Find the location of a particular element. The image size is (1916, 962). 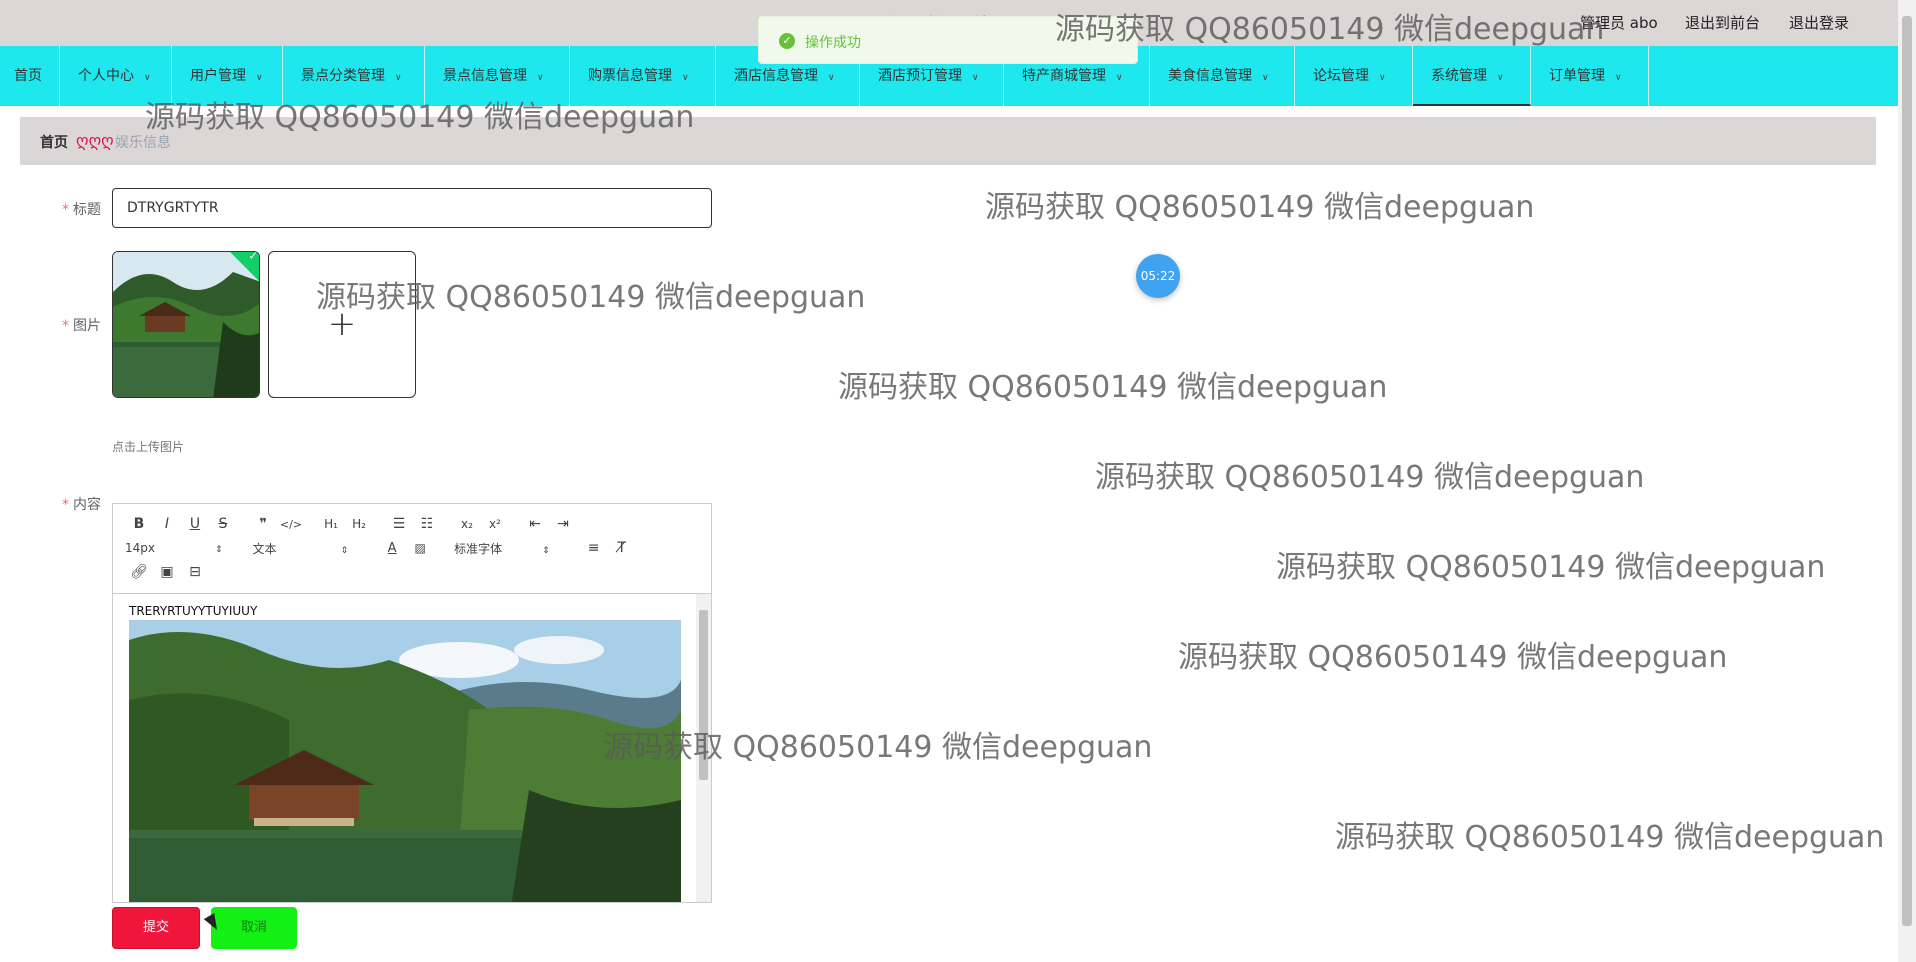

title-input: DTRYGRTYTR is located at coordinates (412, 208).